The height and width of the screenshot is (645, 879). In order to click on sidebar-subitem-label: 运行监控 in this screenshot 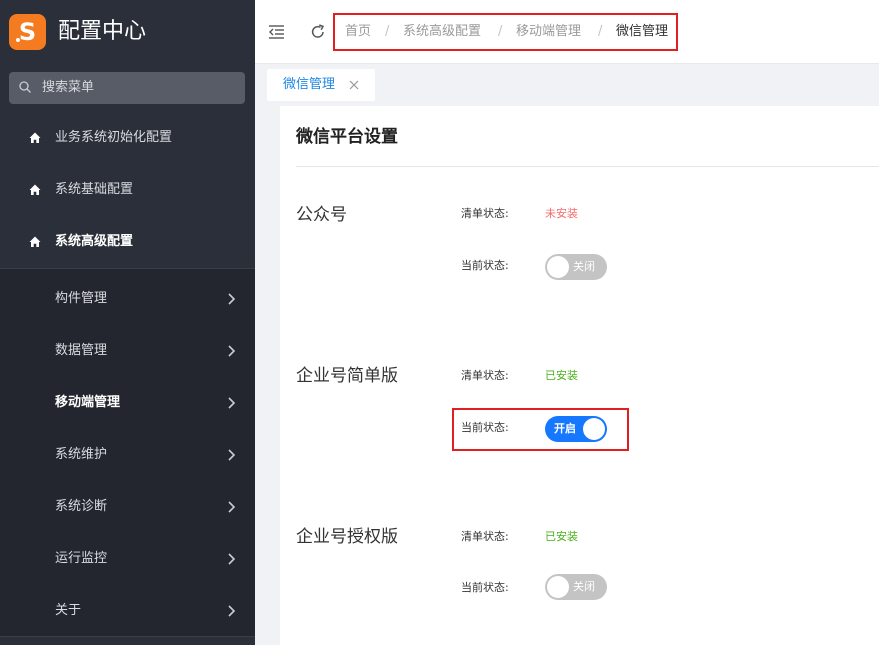, I will do `click(81, 558)`.